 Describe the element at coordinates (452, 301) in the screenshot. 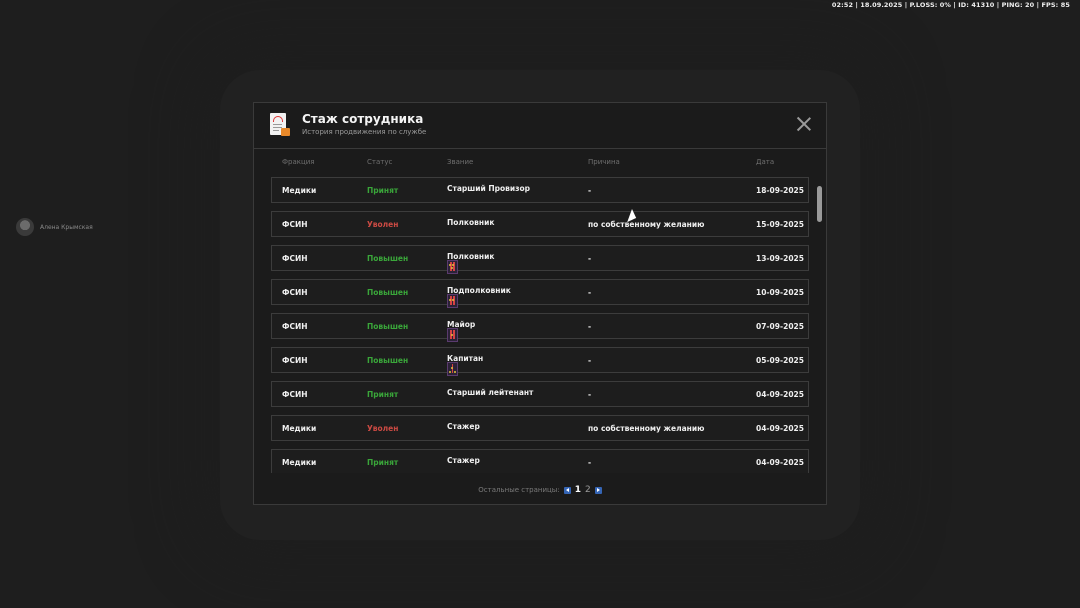

I see `lieutenant-colonel-shoulder-strap-icon` at that location.